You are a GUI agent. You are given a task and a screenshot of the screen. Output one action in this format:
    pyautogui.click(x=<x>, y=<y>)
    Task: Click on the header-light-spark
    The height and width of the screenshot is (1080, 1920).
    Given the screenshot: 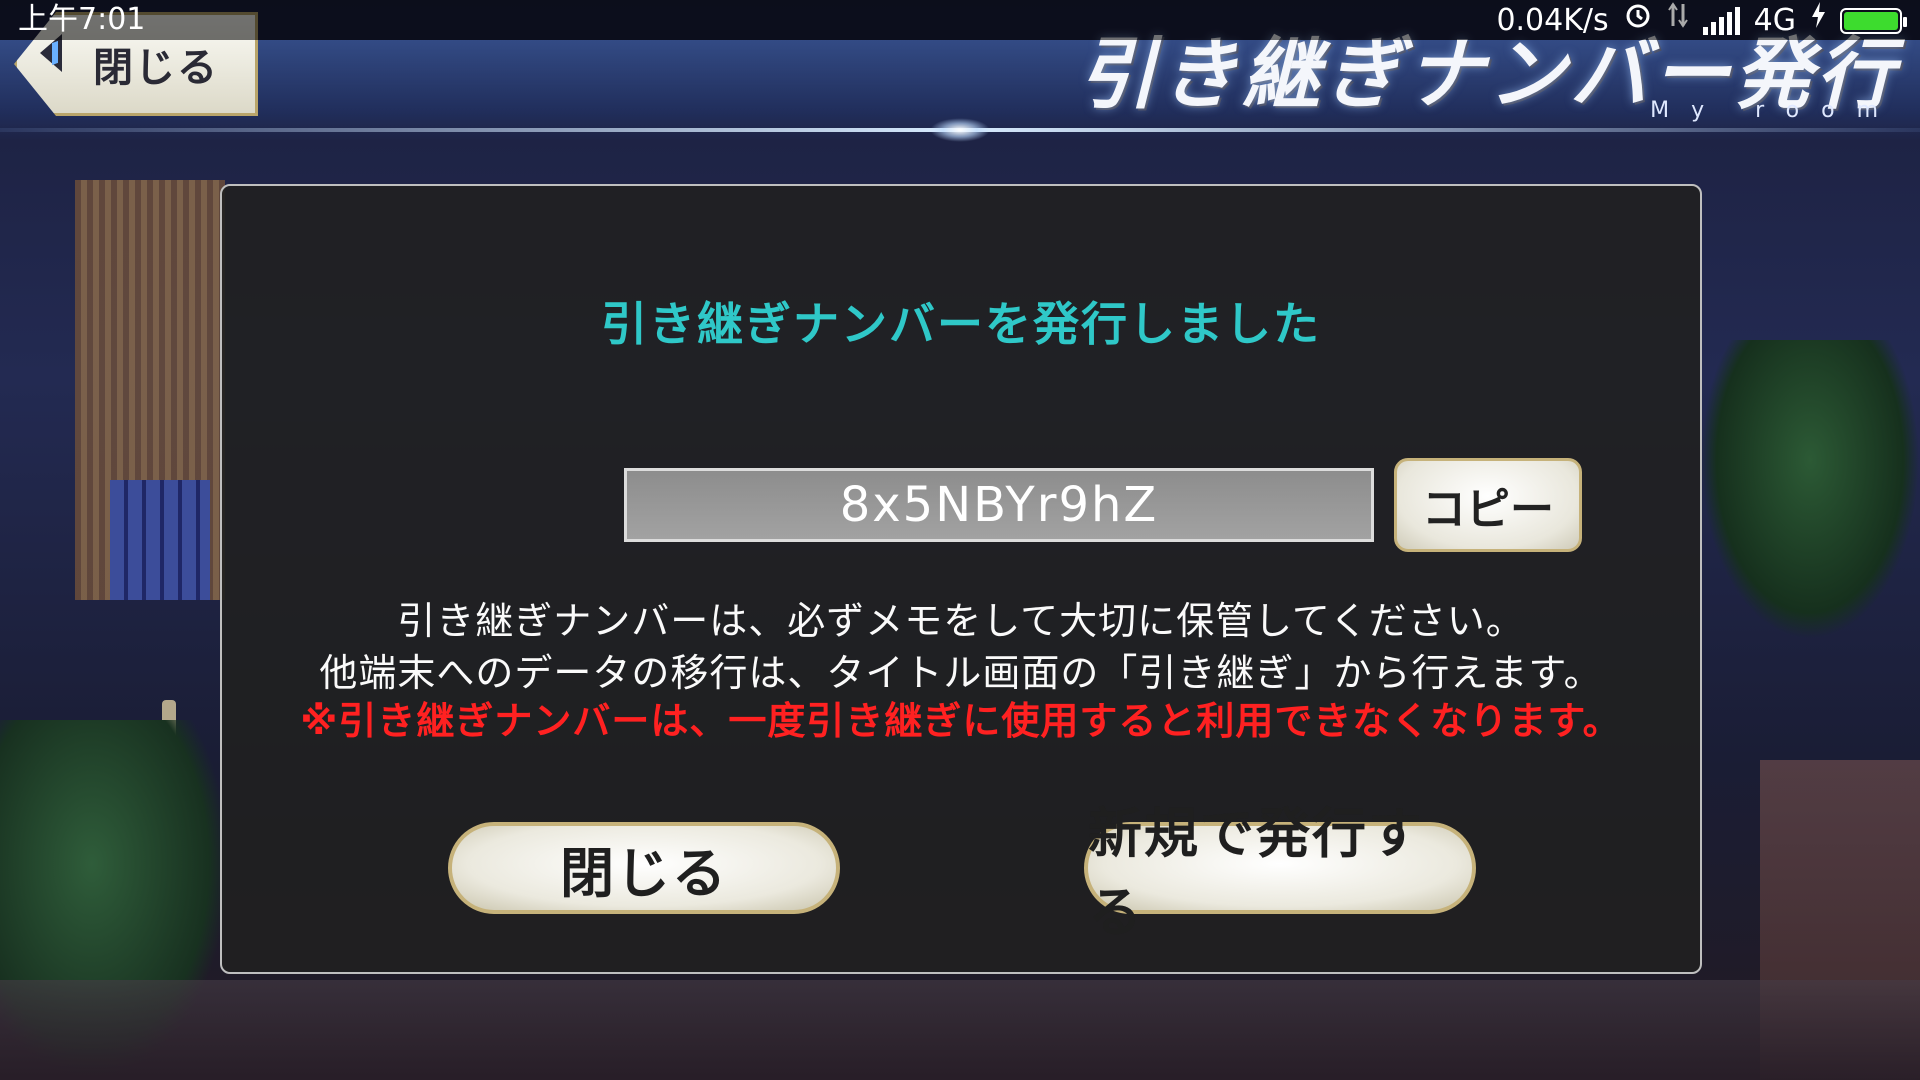 What is the action you would take?
    pyautogui.click(x=960, y=130)
    